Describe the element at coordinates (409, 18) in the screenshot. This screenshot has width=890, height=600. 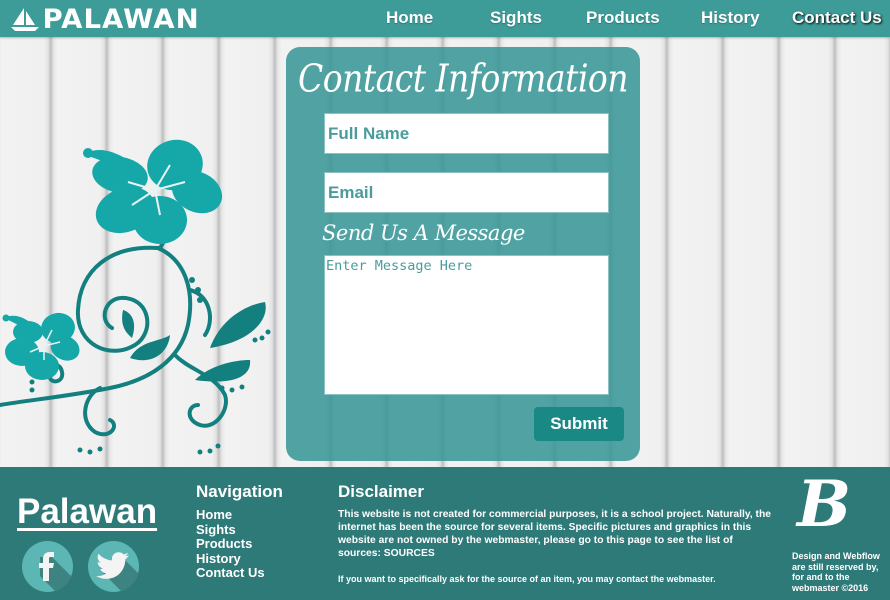
I see `nav-home: Home` at that location.